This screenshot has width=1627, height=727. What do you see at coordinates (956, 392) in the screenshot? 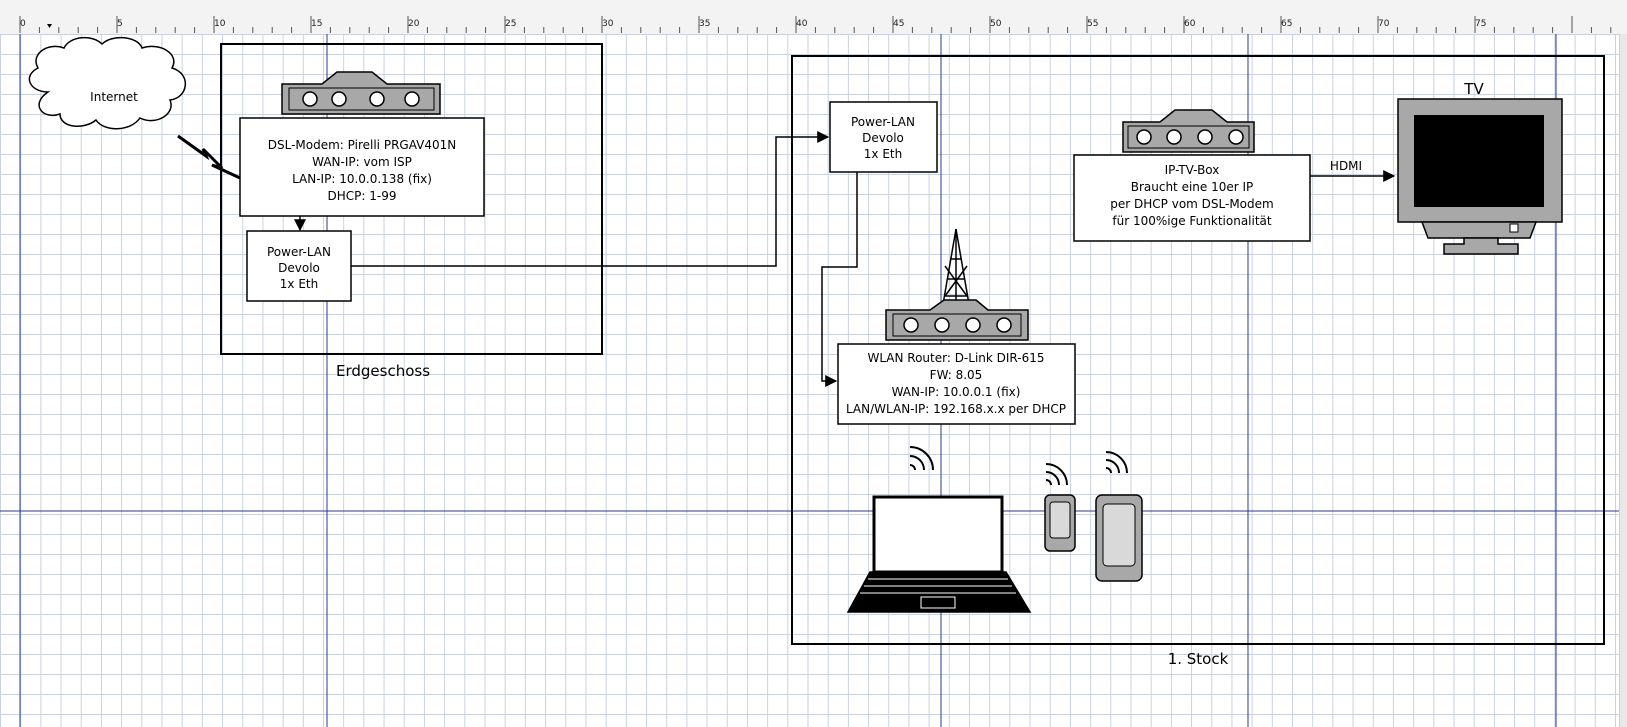
I see `router-line: WAN-IP: 10.0.0.1 (fix)` at bounding box center [956, 392].